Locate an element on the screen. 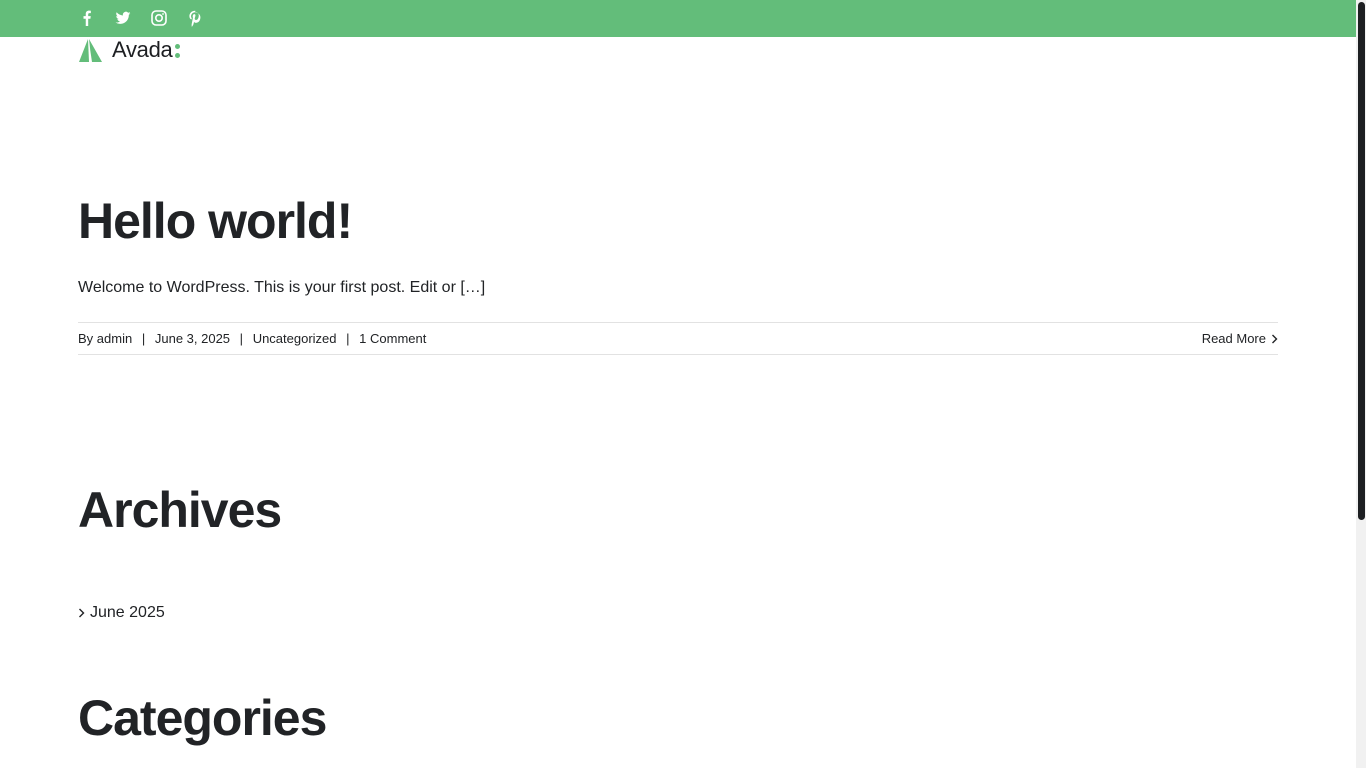 The width and height of the screenshot is (1366, 768). post-title: Hello world! is located at coordinates (215, 221).